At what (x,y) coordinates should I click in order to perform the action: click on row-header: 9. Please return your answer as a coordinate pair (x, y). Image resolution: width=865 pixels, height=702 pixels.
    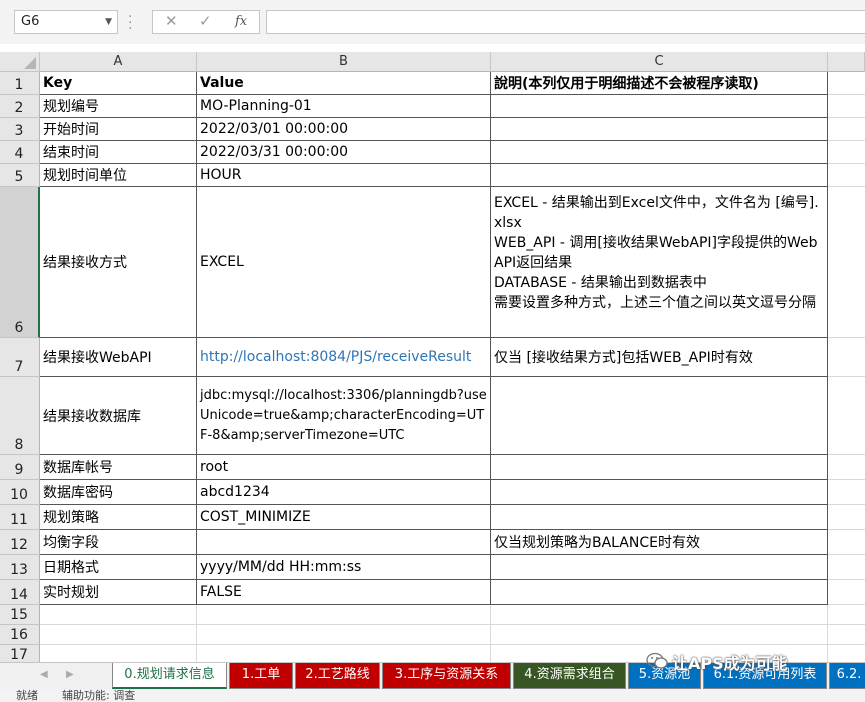
    Looking at the image, I should click on (20, 467).